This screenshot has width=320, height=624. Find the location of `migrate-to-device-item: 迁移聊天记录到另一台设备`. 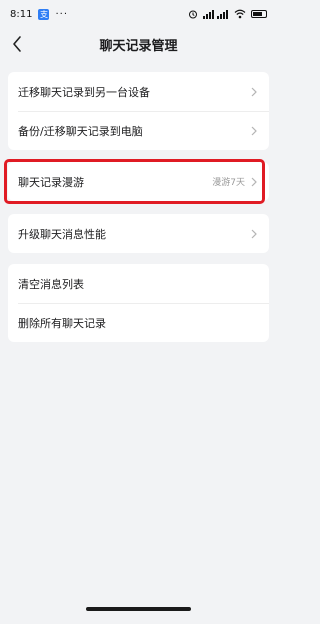

migrate-to-device-item: 迁移聊天记录到另一台设备 is located at coordinates (138, 91).